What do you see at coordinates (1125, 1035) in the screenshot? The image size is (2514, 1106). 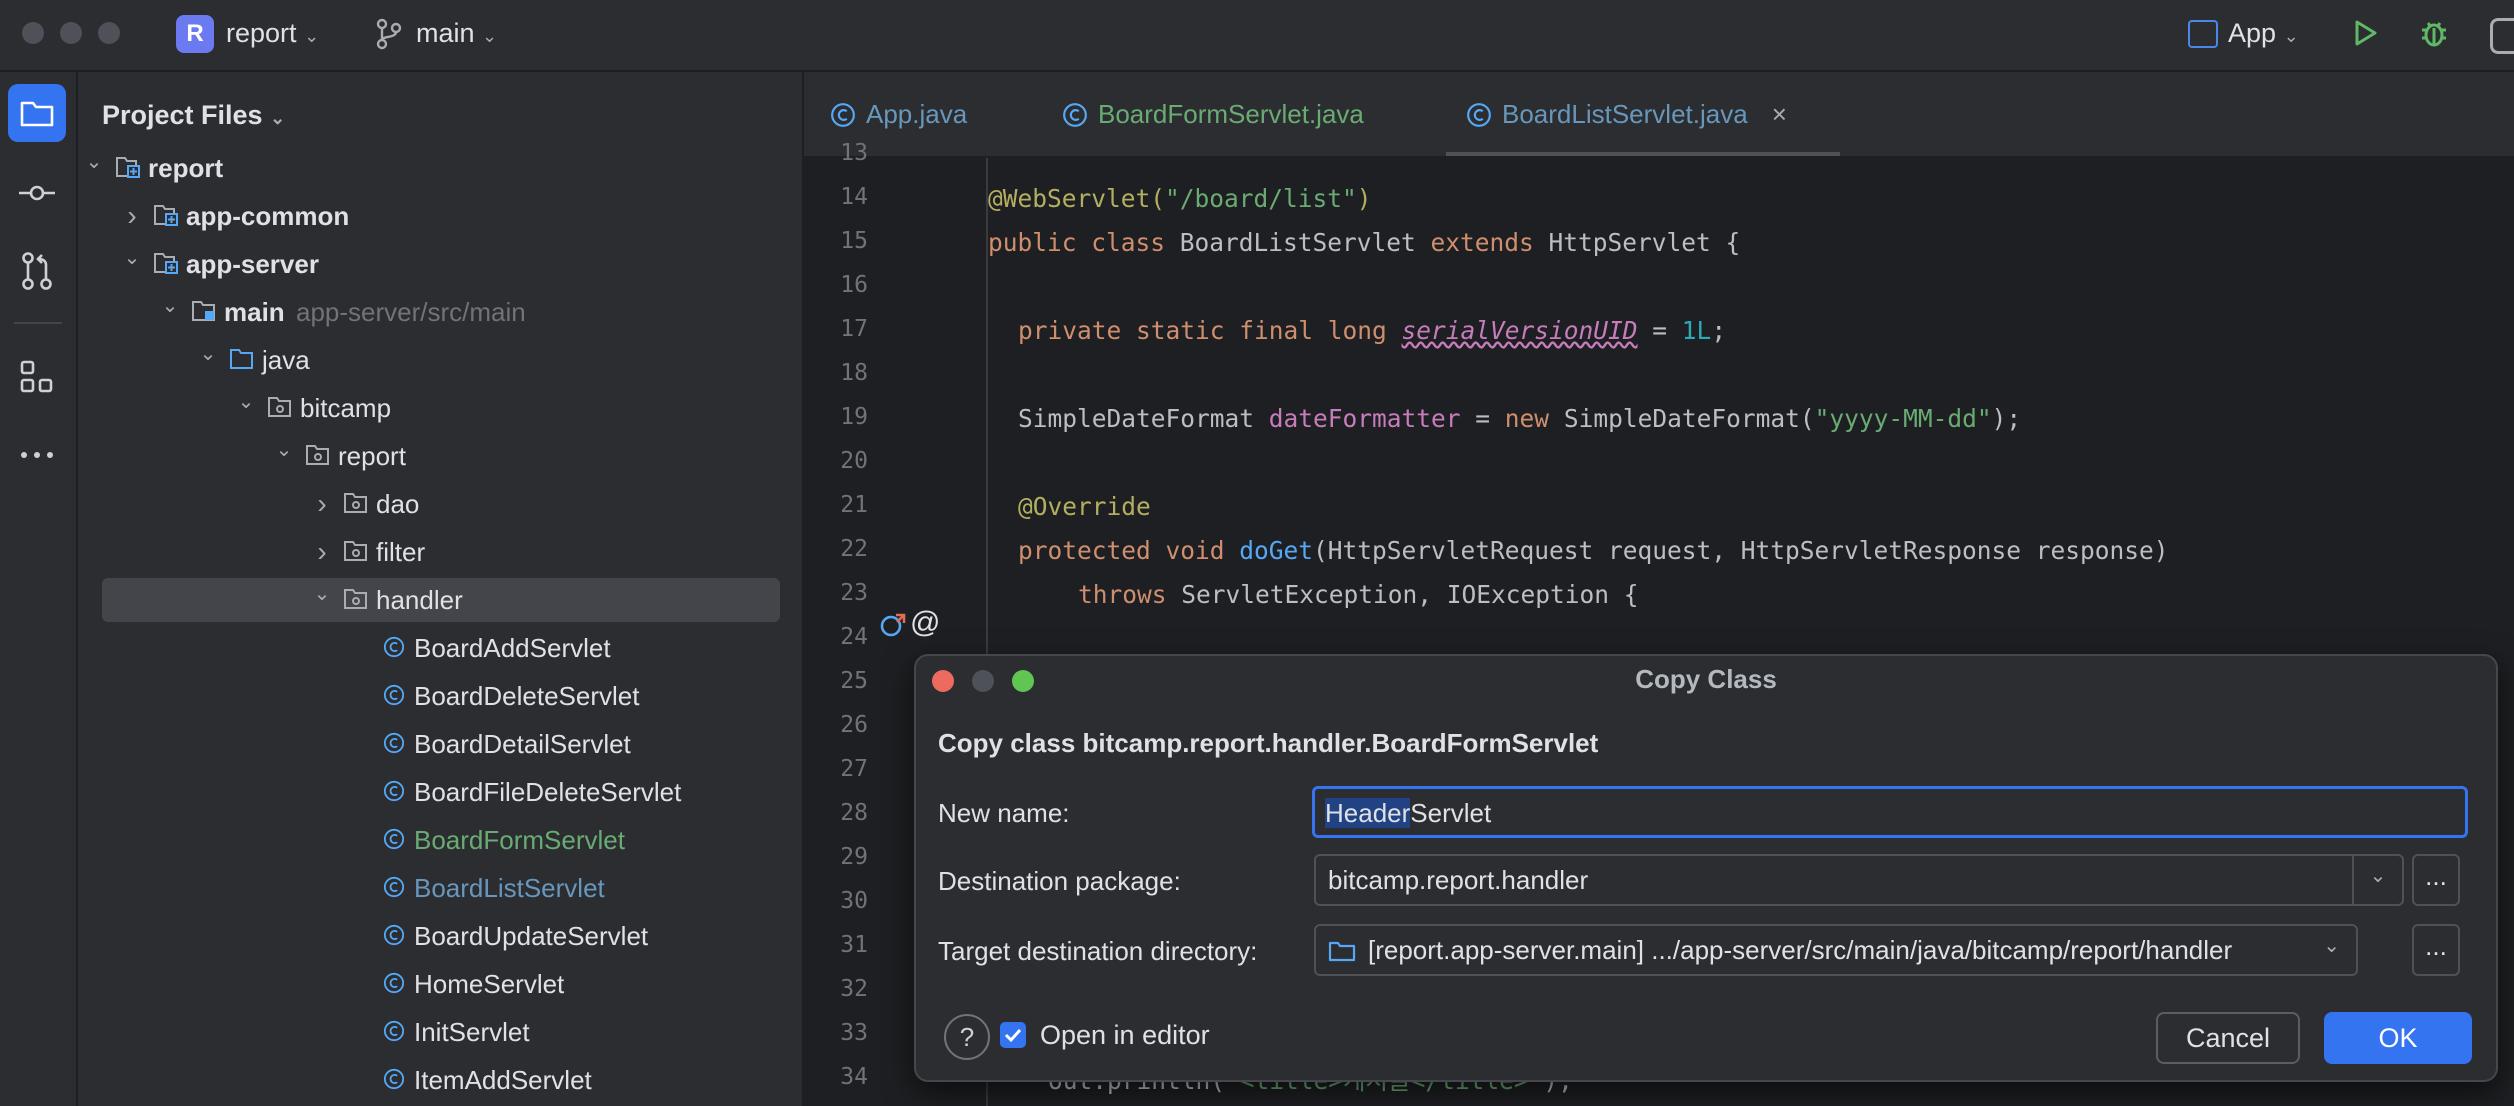 I see `open-in-editor-label: Open in editor` at bounding box center [1125, 1035].